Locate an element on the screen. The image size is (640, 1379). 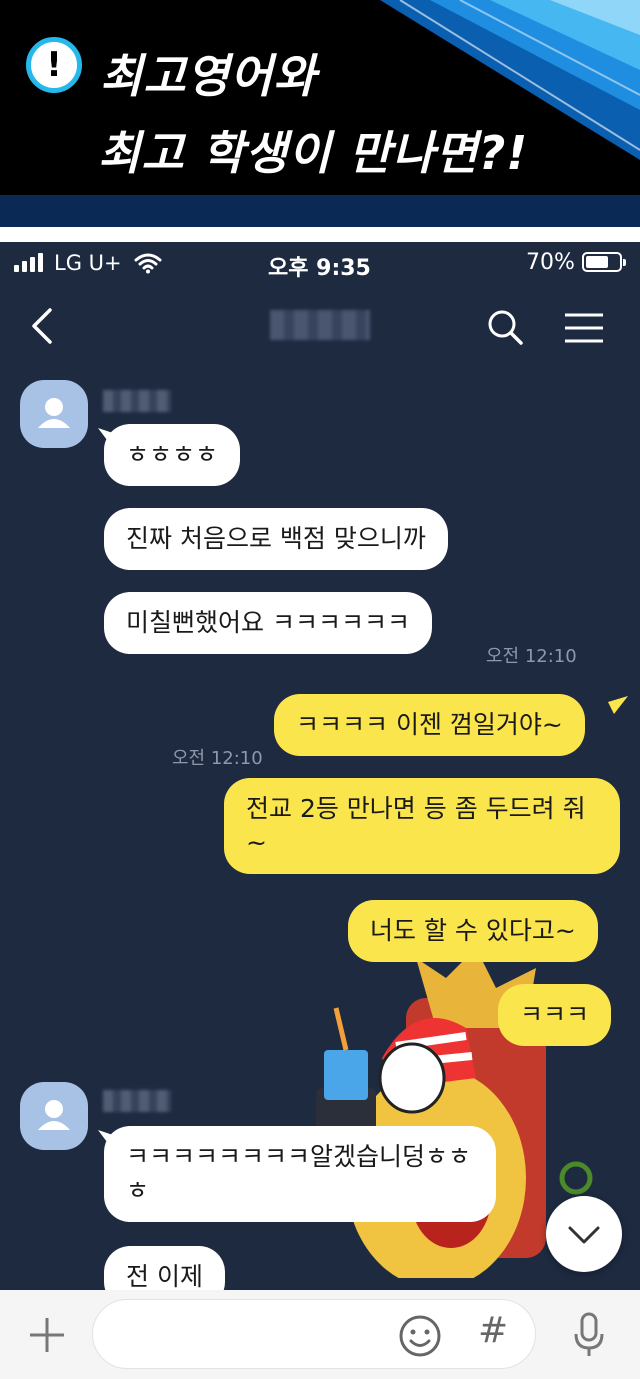
menu-icon is located at coordinates (584, 328).